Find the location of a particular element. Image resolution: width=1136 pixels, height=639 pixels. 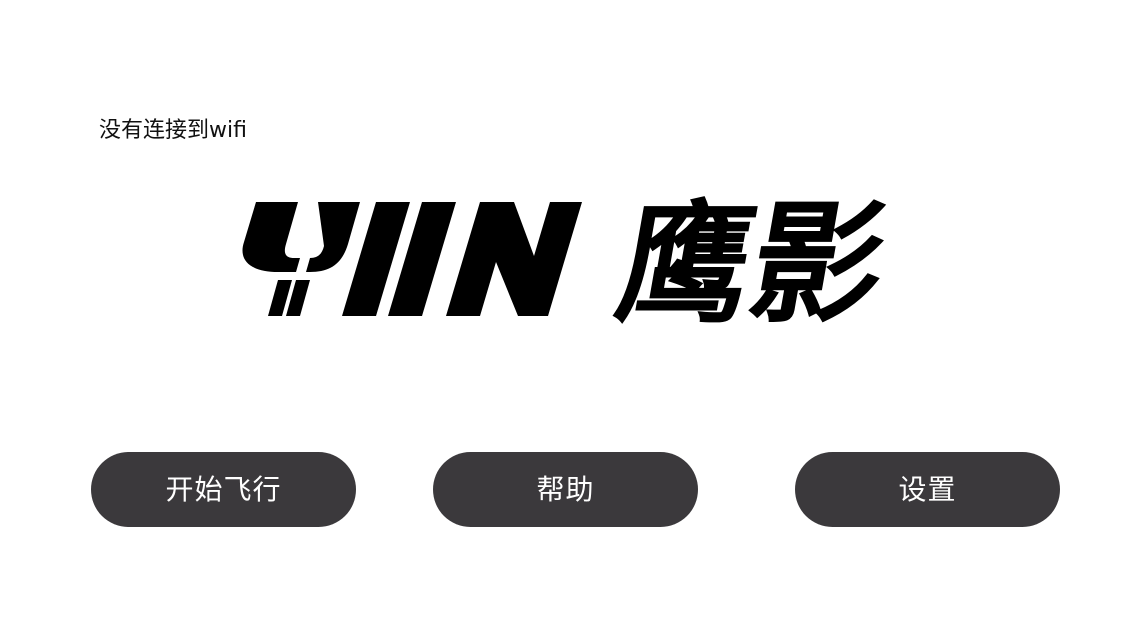

start-flight-button: 开始飞行 is located at coordinates (223, 489).